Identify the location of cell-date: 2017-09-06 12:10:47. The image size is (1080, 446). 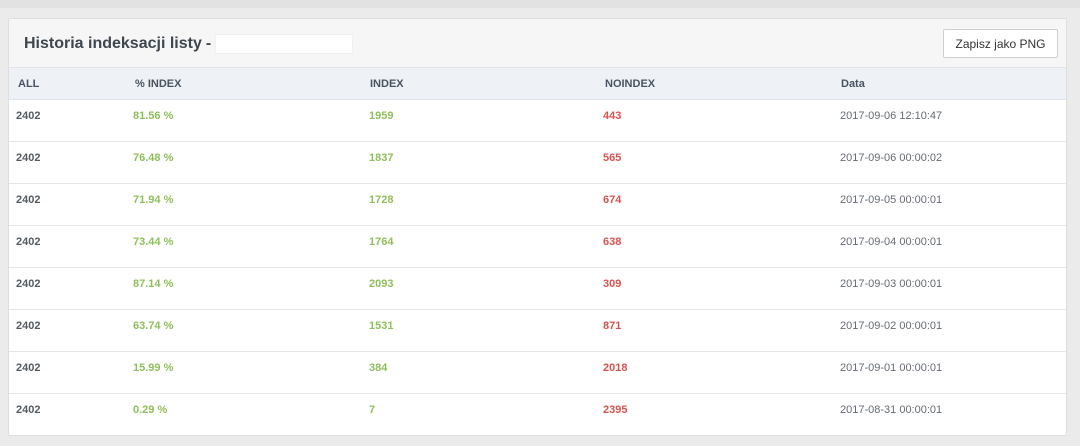
(891, 116).